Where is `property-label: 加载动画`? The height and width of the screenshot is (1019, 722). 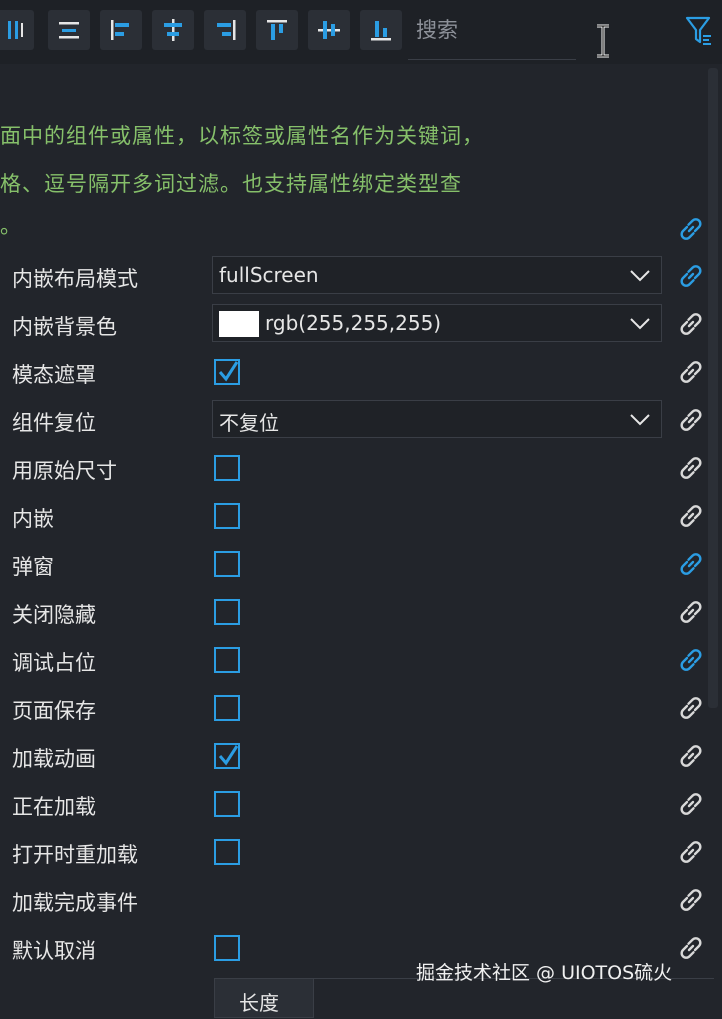 property-label: 加载动画 is located at coordinates (54, 759).